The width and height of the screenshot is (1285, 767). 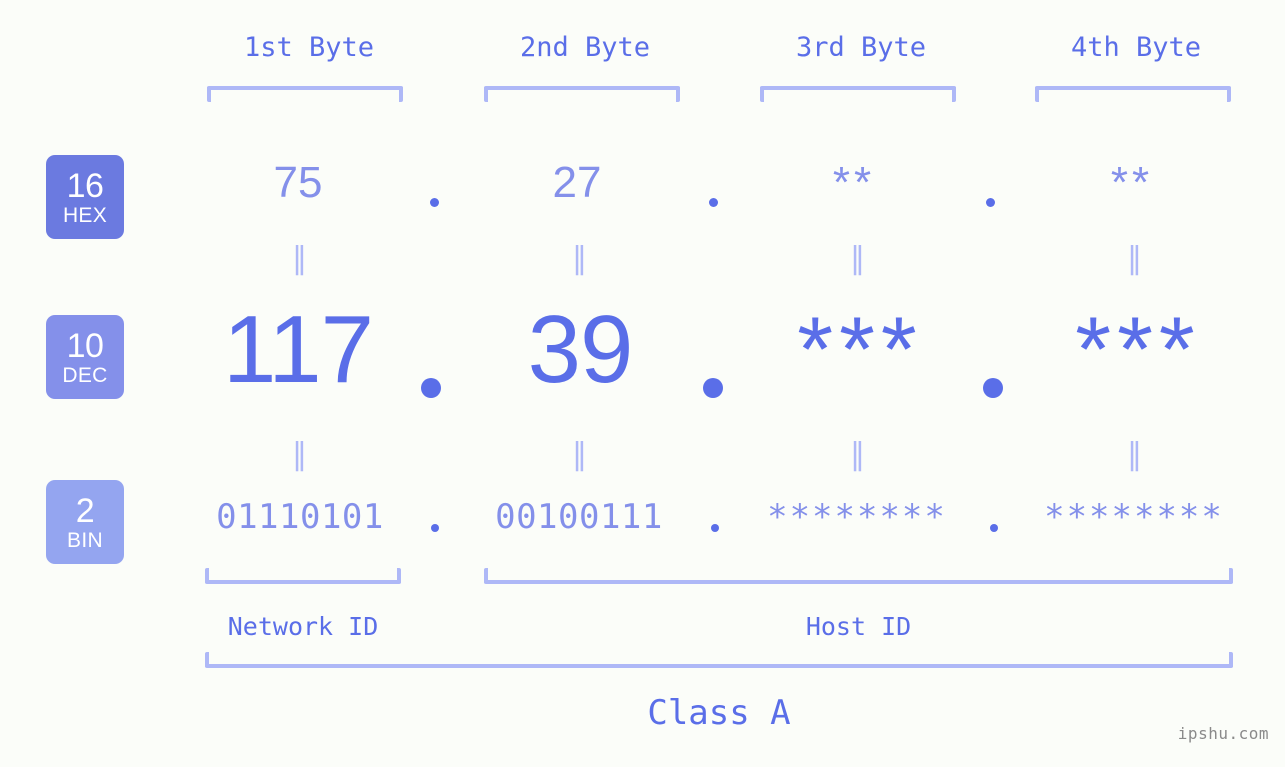 What do you see at coordinates (858, 454) in the screenshot?
I see `equality-mark-dec-bin-3: ‖` at bounding box center [858, 454].